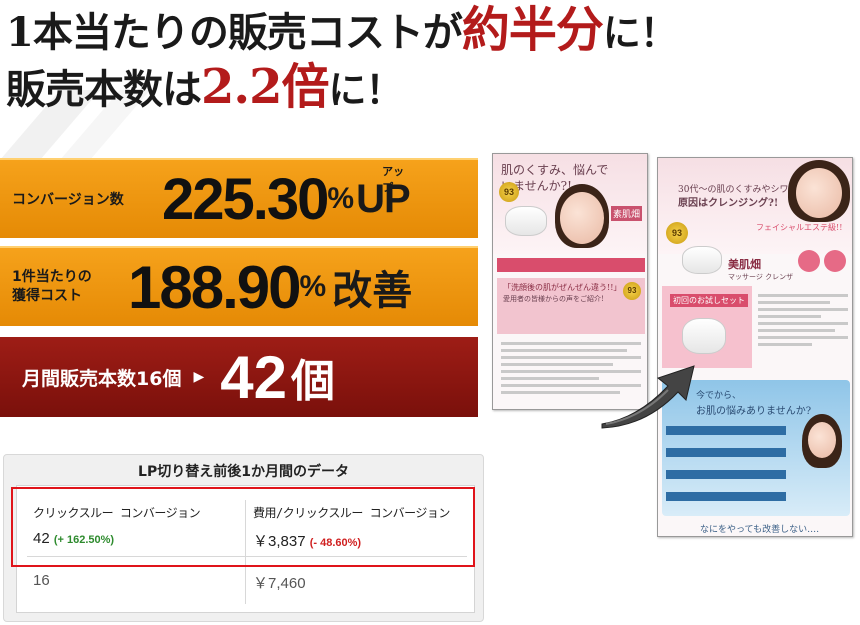 The height and width of the screenshot is (625, 860). Describe the element at coordinates (52, 277) in the screenshot. I see `banner-label-line: 1件当たりの` at that location.